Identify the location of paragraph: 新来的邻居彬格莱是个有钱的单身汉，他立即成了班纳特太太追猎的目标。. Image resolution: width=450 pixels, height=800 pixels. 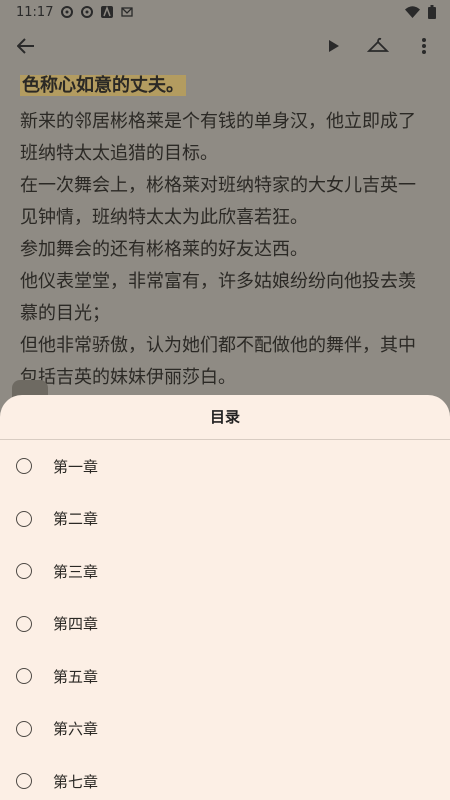
(218, 137).